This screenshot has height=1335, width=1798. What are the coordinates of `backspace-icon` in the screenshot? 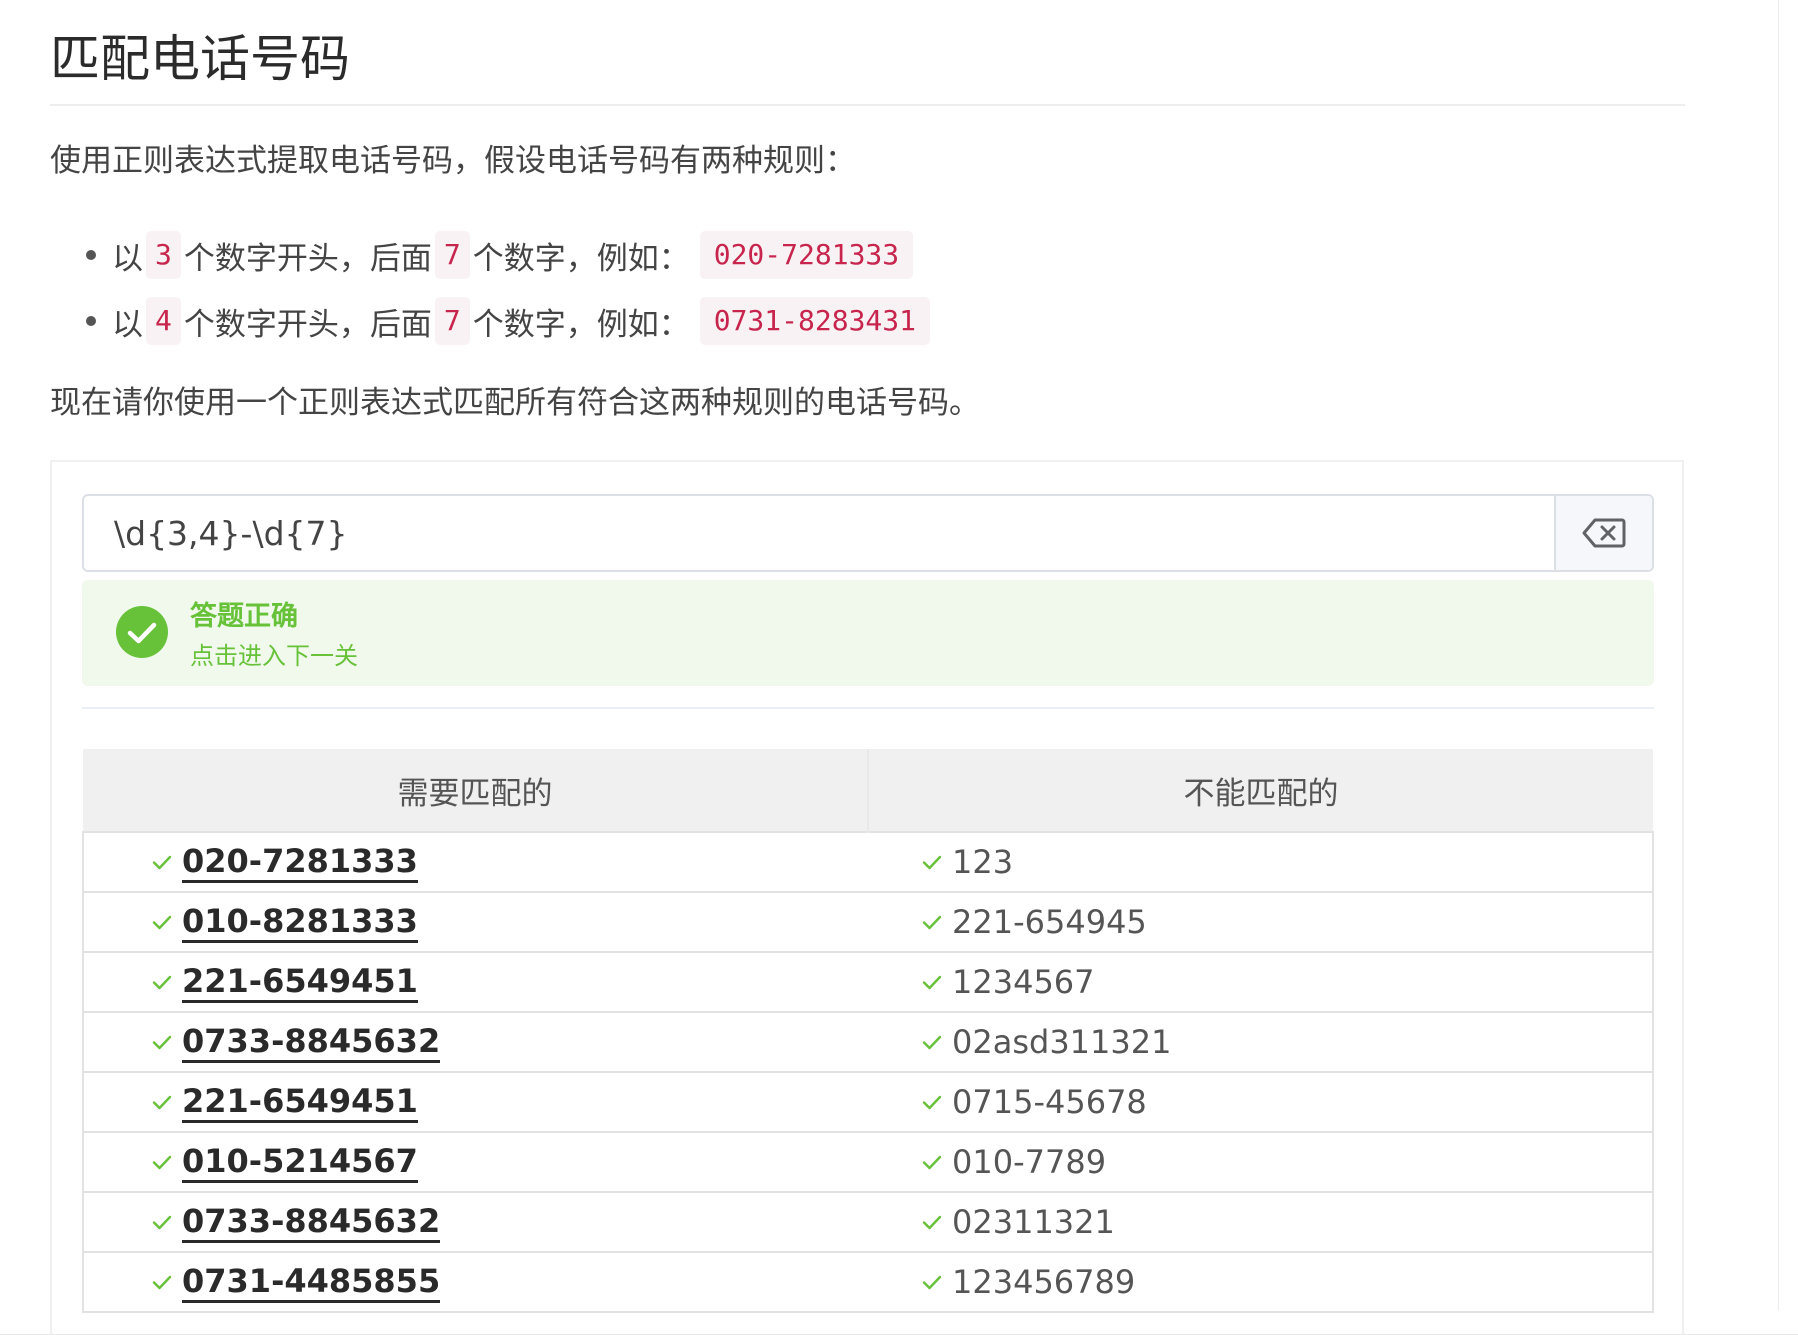 It's located at (1604, 533).